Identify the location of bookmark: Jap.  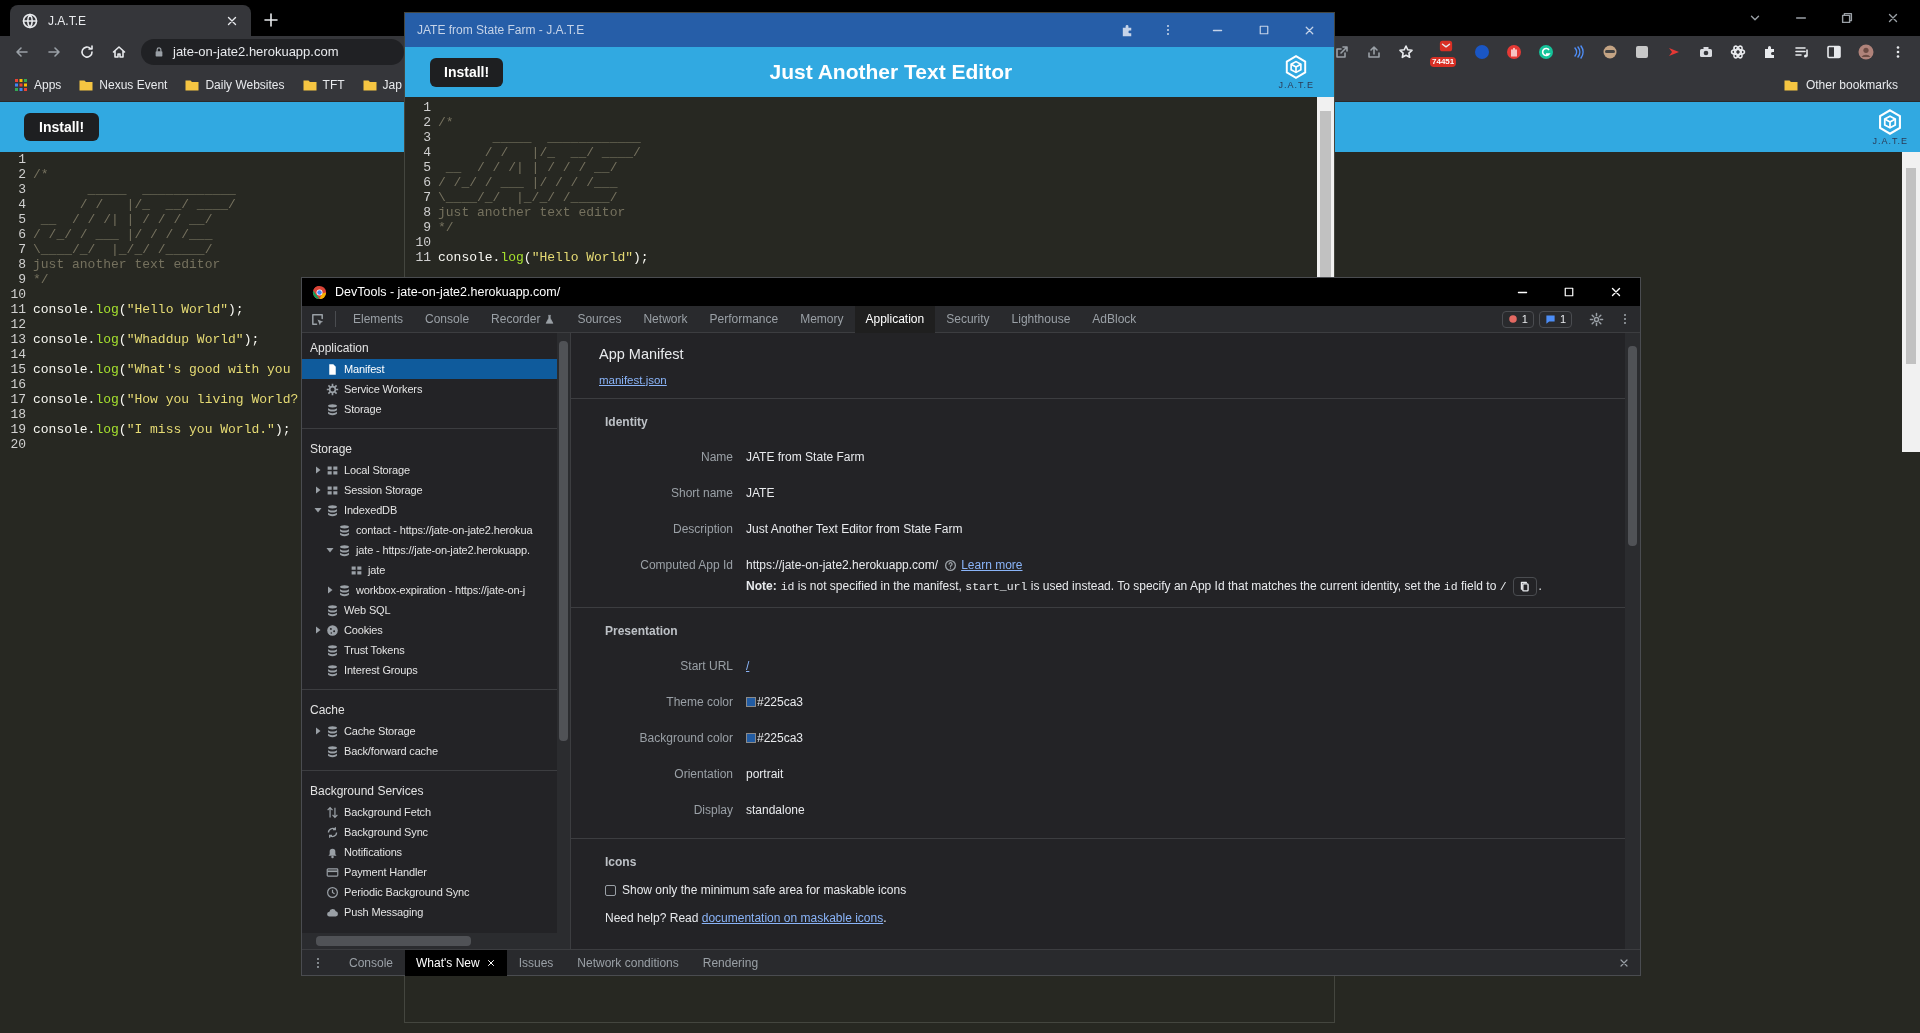
(381, 84).